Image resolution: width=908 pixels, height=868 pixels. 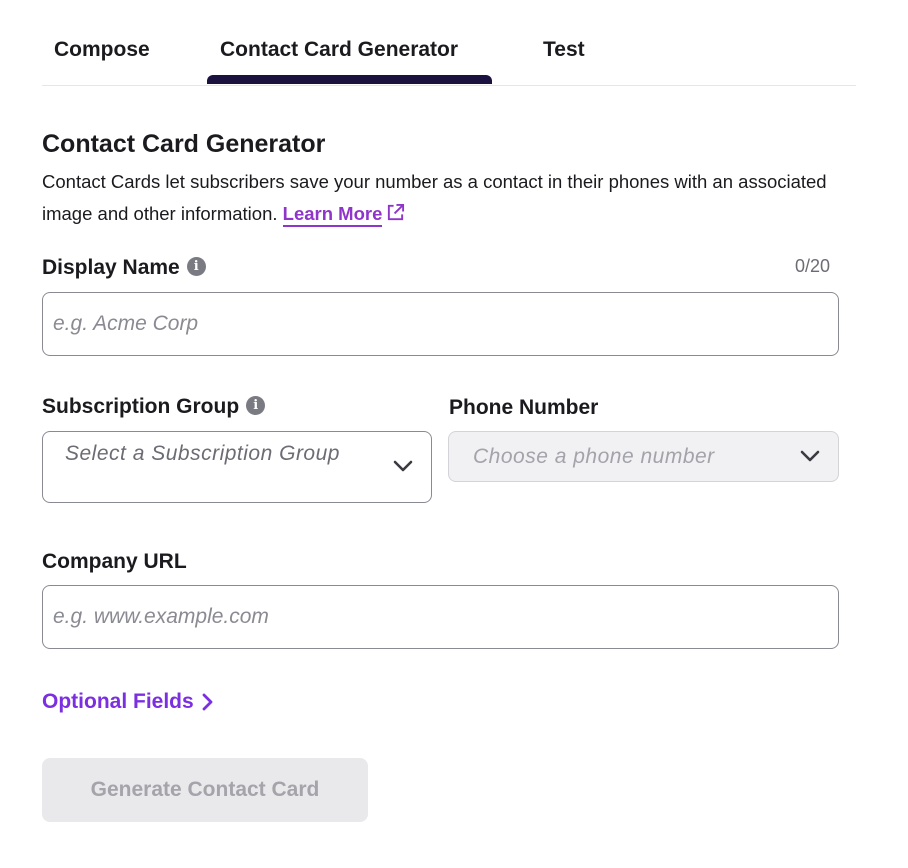 I want to click on phone-number-label: Phone Number, so click(x=524, y=407).